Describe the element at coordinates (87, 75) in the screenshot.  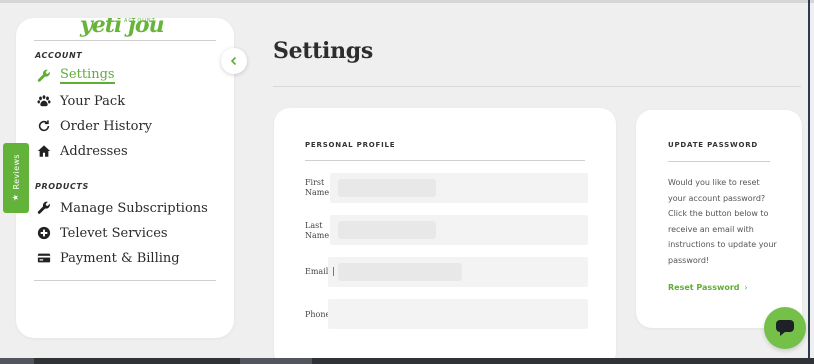
I see `sidebar-item-label: Settings` at that location.